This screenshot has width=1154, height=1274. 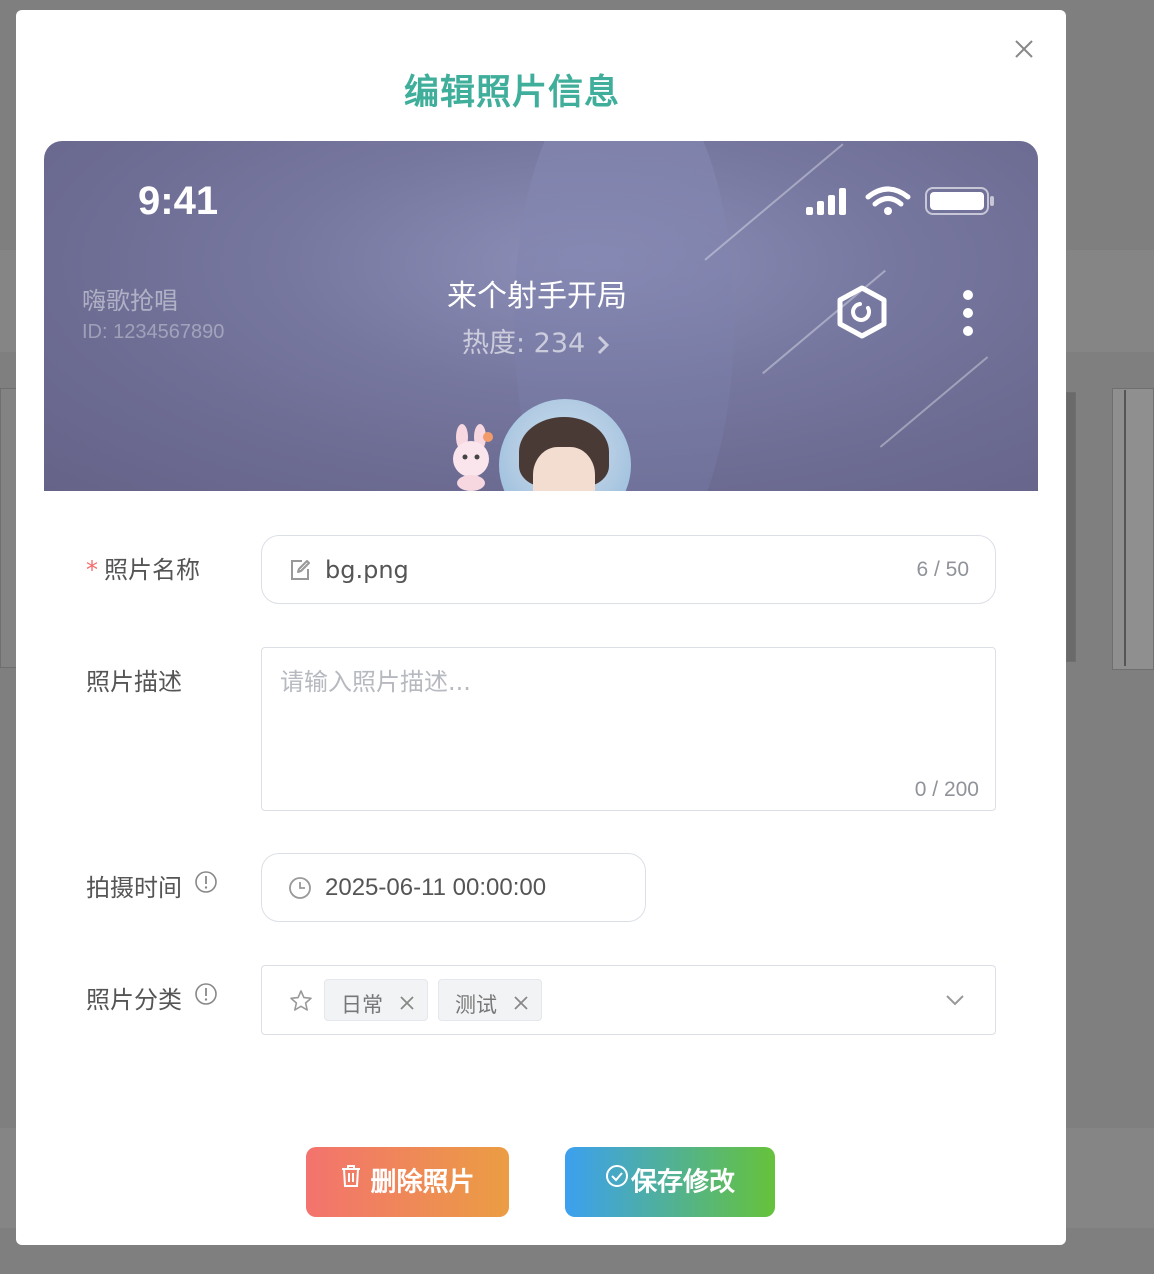 What do you see at coordinates (537, 296) in the screenshot?
I see `song-title-text: 来个射手开局` at bounding box center [537, 296].